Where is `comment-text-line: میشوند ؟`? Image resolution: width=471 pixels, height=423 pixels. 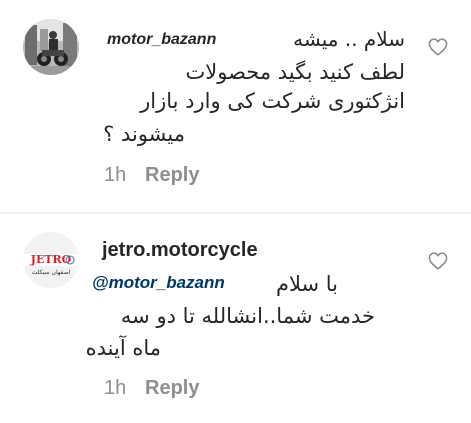 comment-text-line: میشوند ؟ is located at coordinates (144, 134).